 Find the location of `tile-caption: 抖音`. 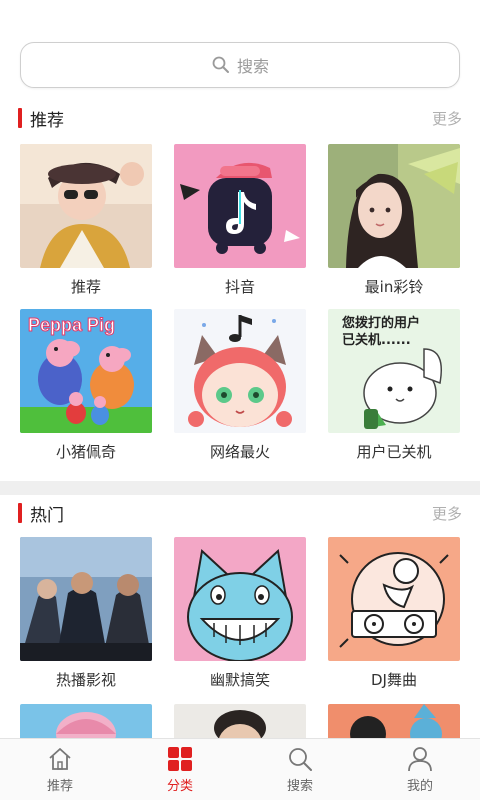

tile-caption: 抖音 is located at coordinates (239, 287).